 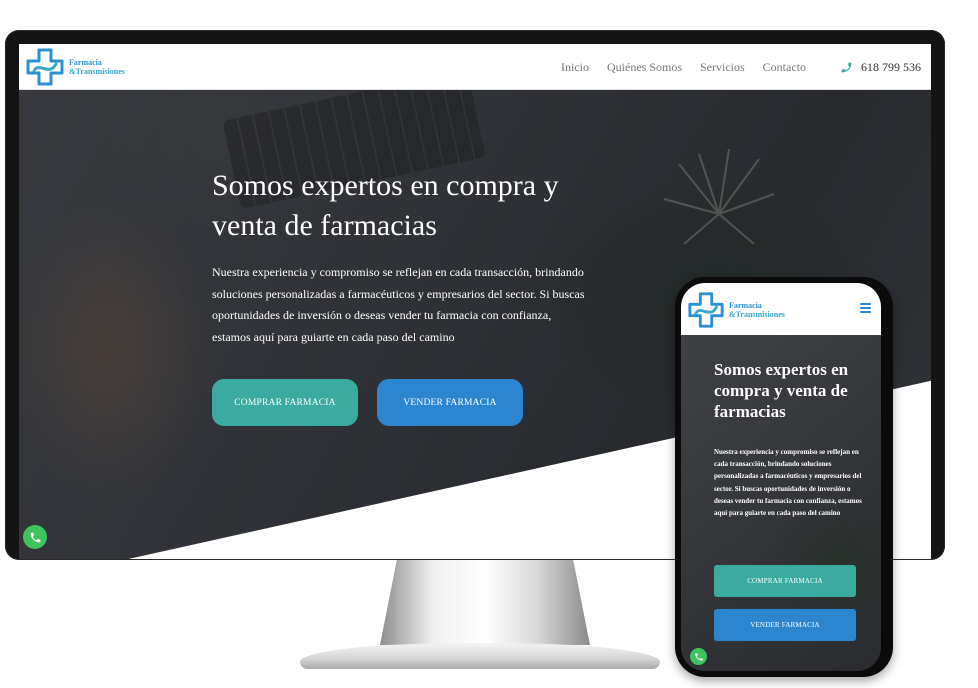 I want to click on hamburger-menu-icon, so click(x=865, y=308).